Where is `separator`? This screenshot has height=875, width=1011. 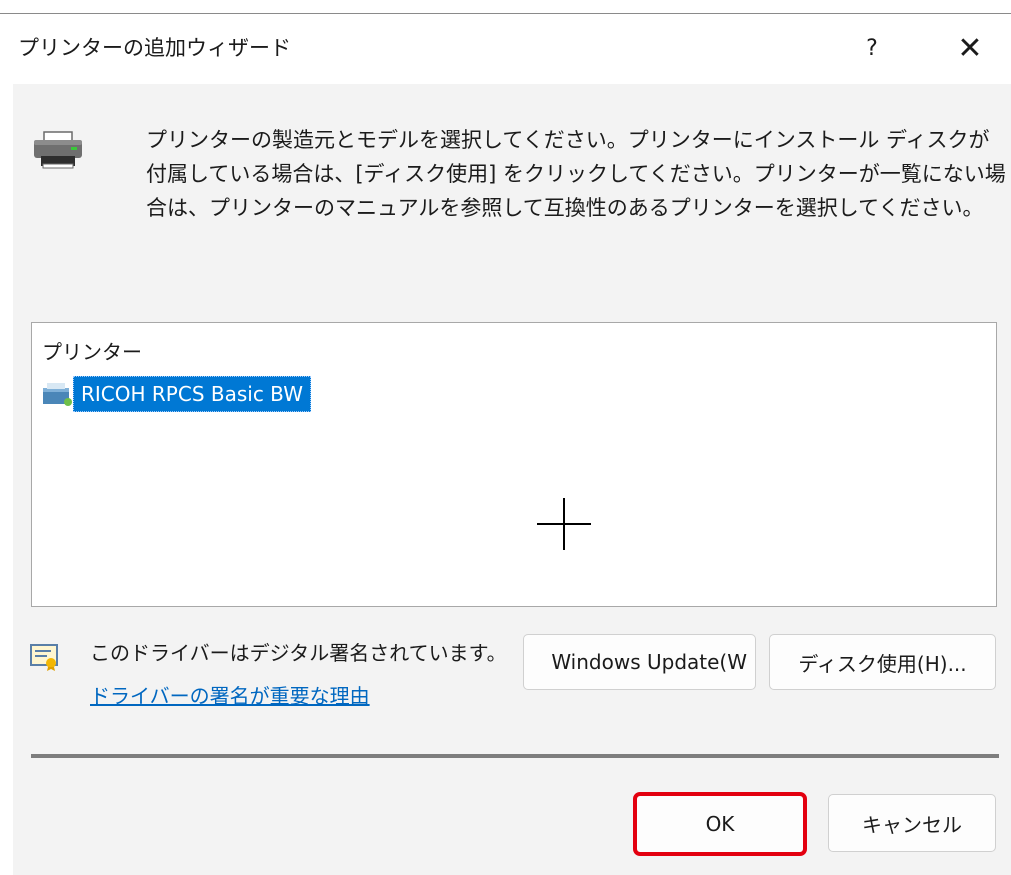 separator is located at coordinates (515, 756).